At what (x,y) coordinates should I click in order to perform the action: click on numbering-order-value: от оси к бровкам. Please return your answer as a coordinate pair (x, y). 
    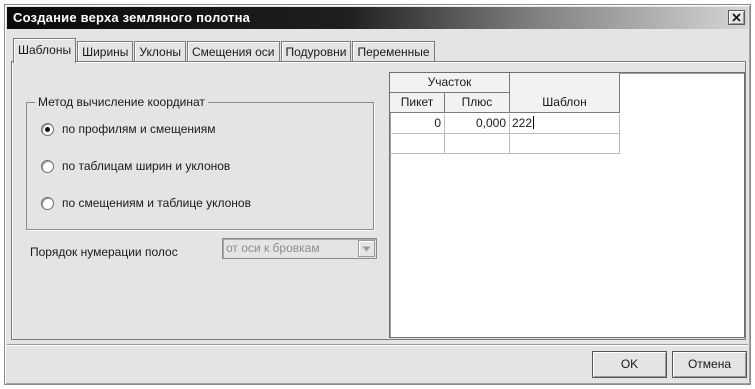
    Looking at the image, I should click on (273, 248).